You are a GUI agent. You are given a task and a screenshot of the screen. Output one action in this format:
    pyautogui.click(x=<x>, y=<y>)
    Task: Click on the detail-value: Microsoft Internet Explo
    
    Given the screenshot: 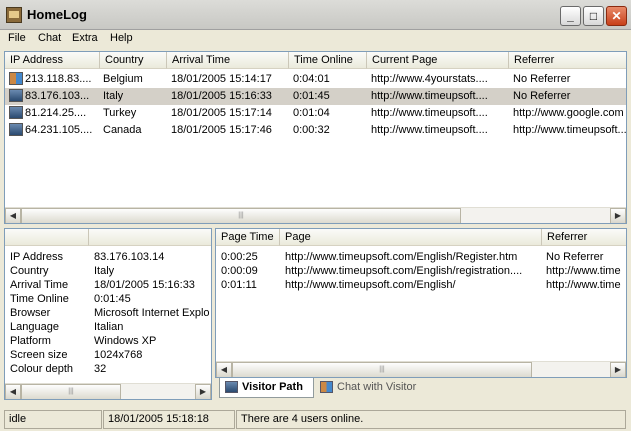 What is the action you would take?
    pyautogui.click(x=152, y=313)
    